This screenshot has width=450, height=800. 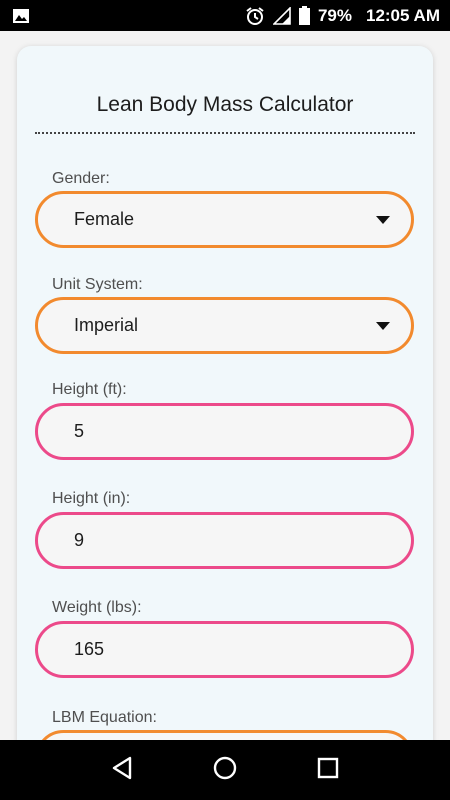 What do you see at coordinates (224, 219) in the screenshot?
I see `gender-select: Female` at bounding box center [224, 219].